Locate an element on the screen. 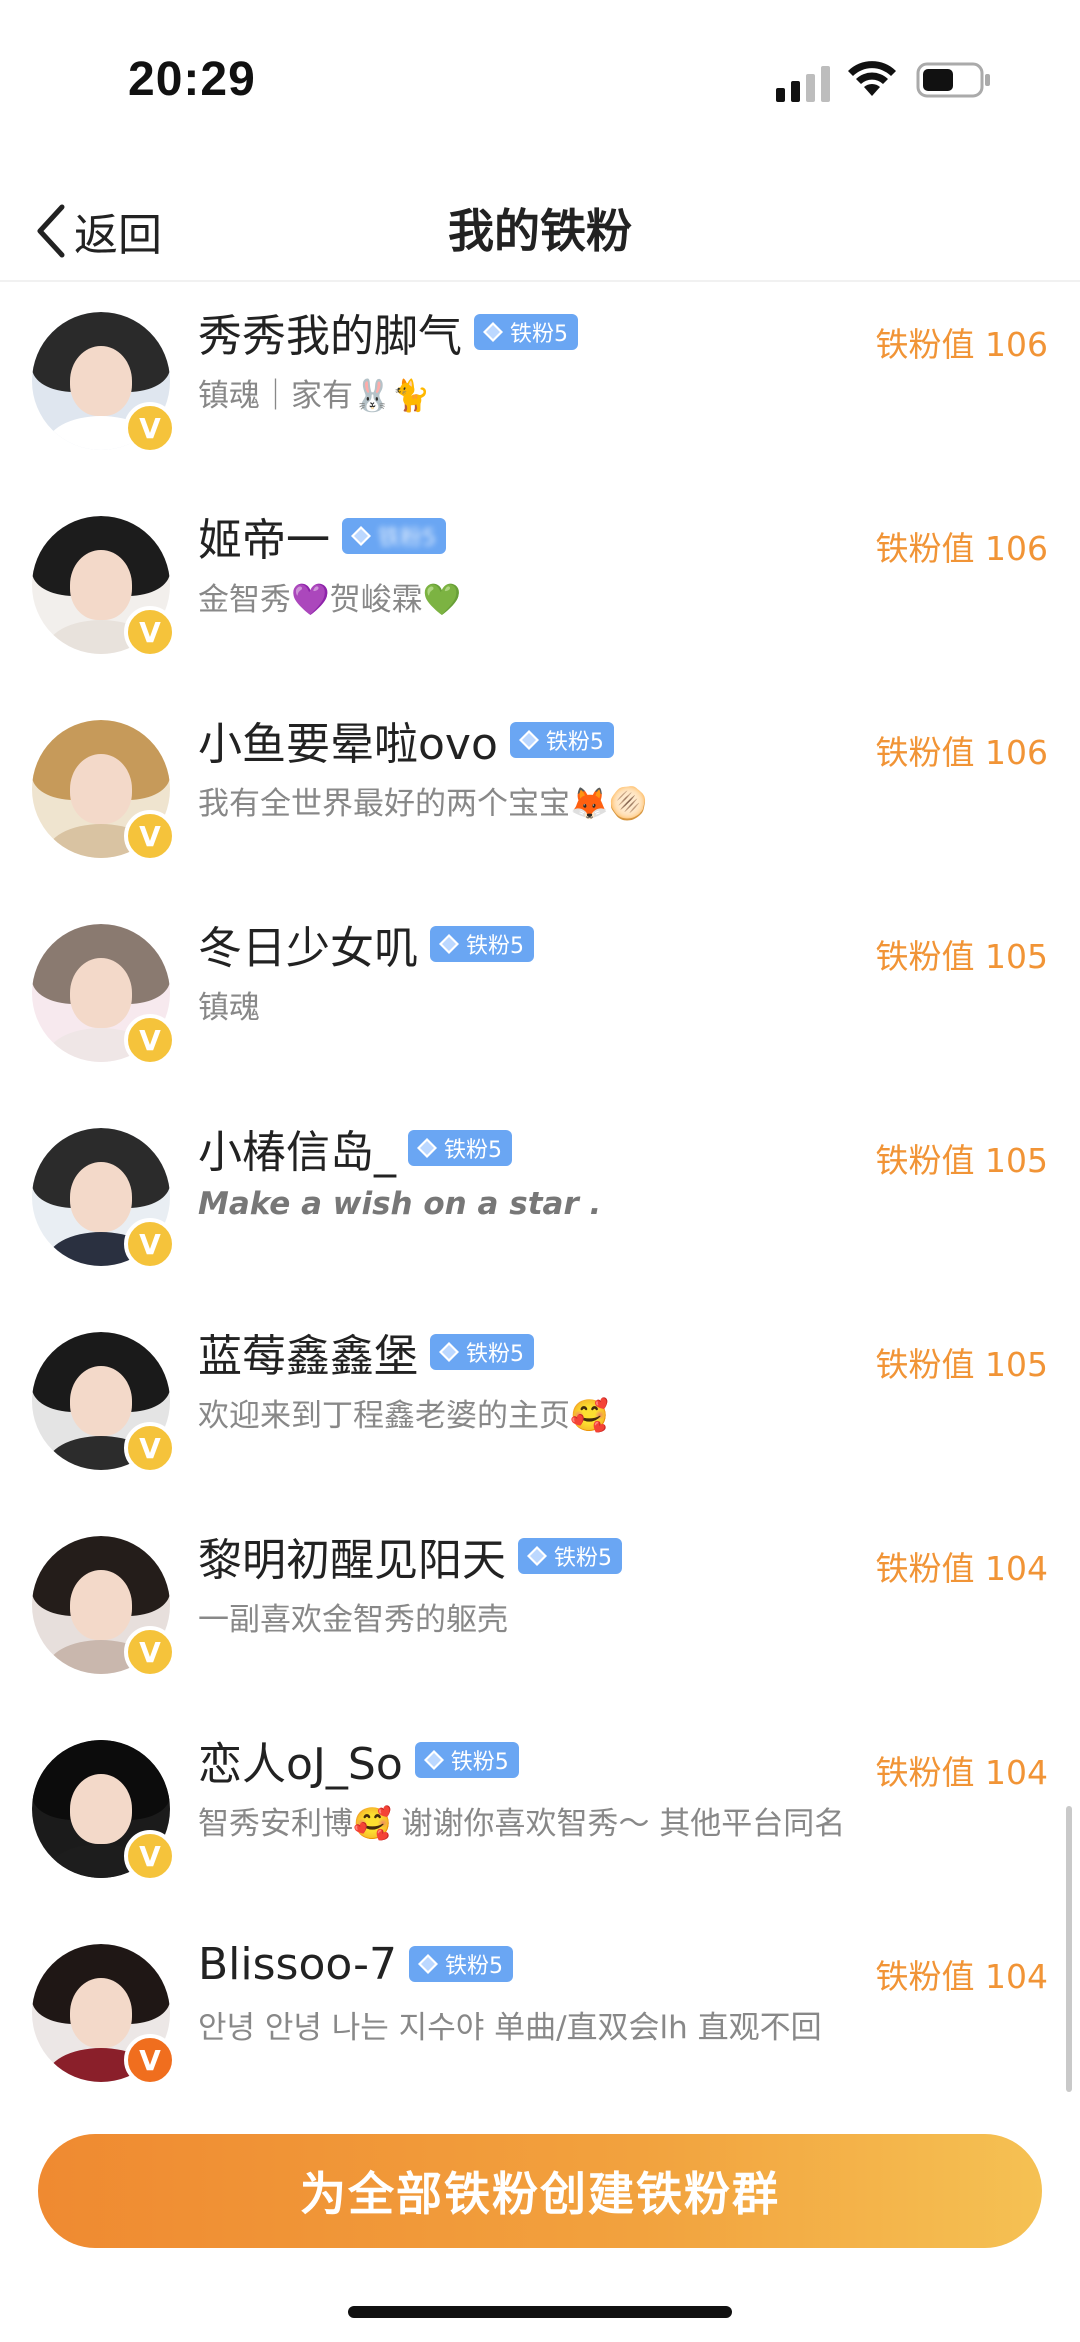 This screenshot has height=2342, width=1080. wifi-icon is located at coordinates (872, 78).